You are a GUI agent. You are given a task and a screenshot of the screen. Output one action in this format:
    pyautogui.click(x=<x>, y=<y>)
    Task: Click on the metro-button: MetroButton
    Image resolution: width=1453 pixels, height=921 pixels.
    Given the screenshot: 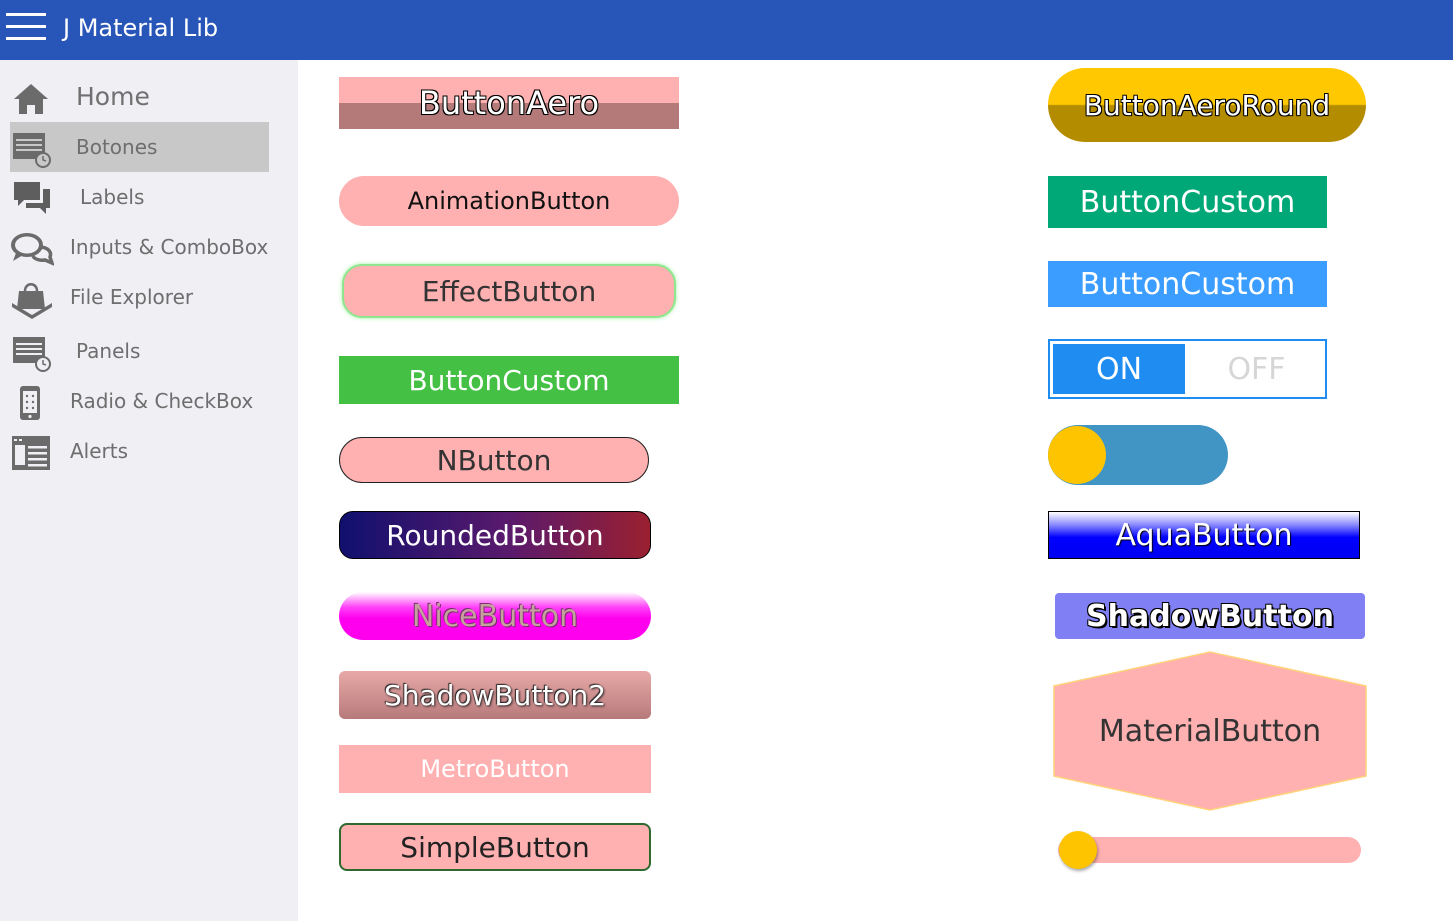 What is the action you would take?
    pyautogui.click(x=495, y=769)
    